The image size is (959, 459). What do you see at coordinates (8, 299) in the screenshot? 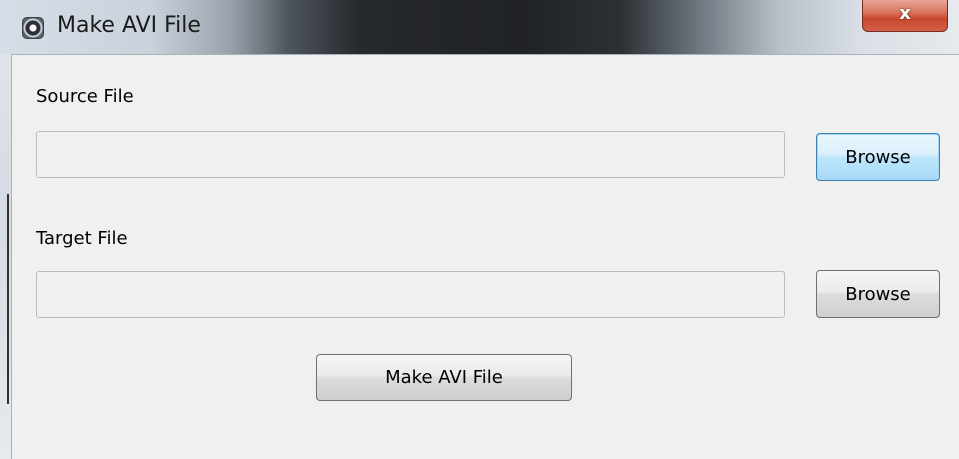
I see `frame-edge-shadow` at bounding box center [8, 299].